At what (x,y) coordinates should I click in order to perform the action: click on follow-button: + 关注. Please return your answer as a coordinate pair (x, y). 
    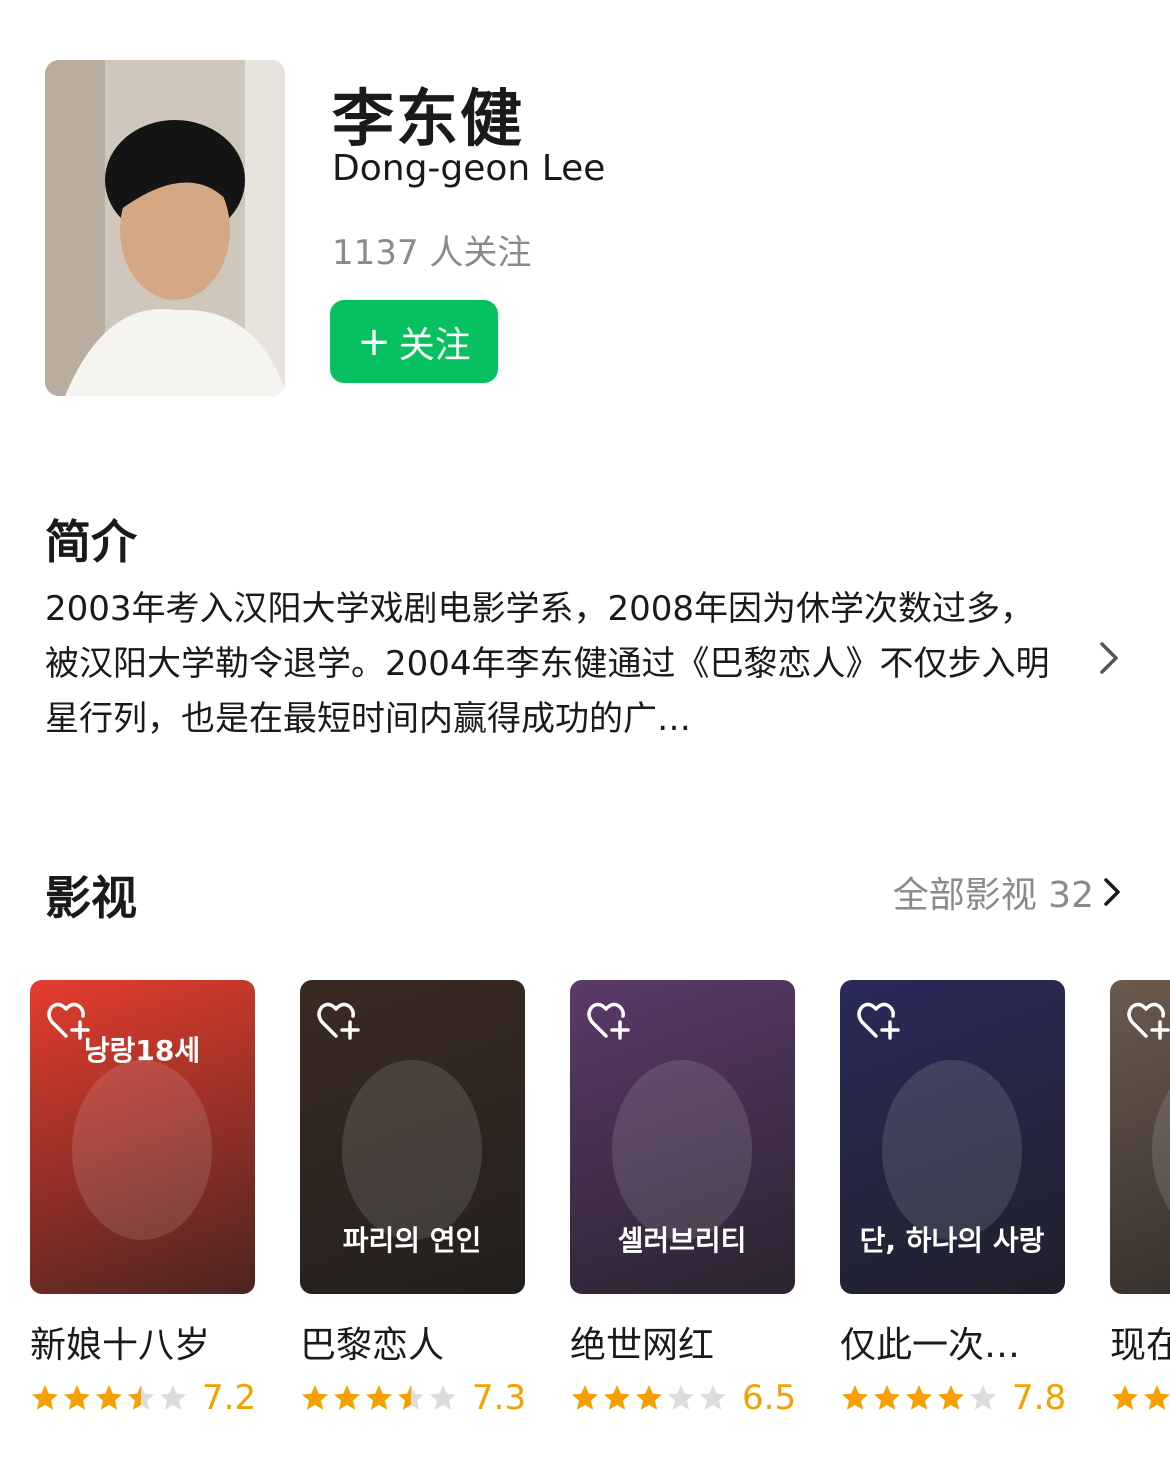
    Looking at the image, I should click on (414, 341).